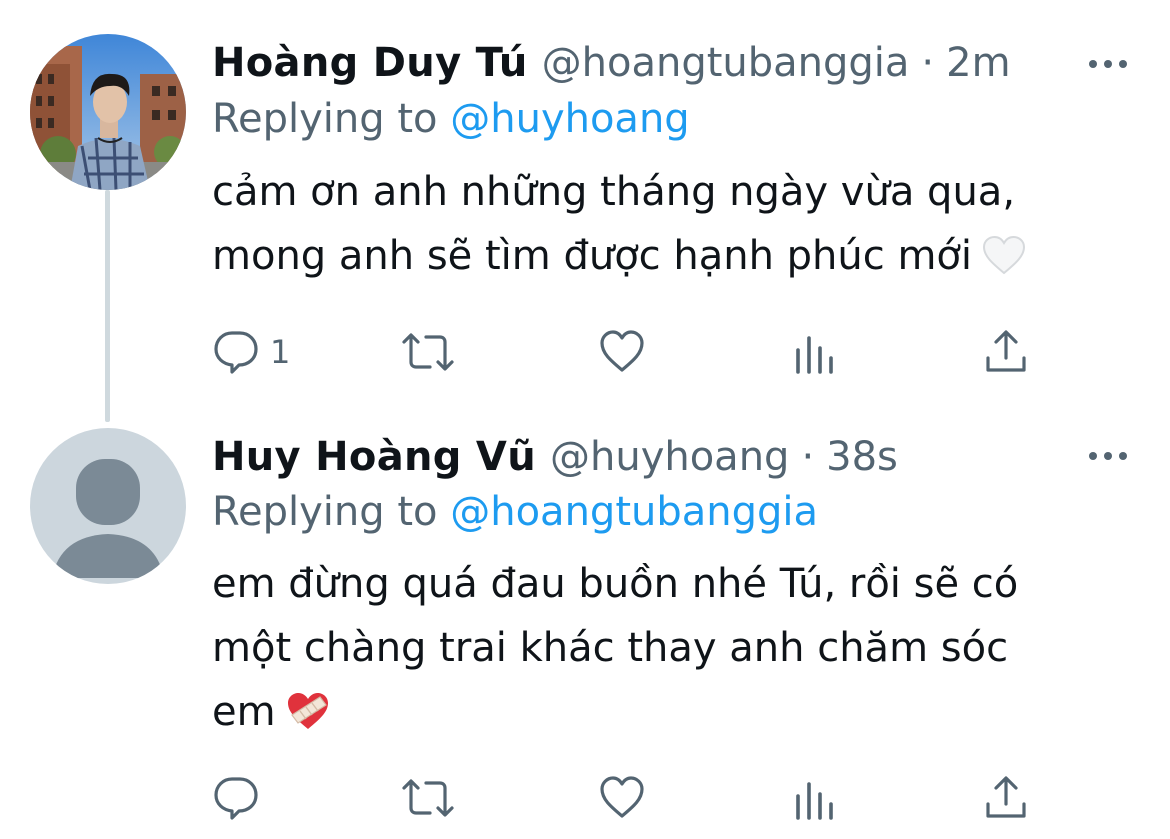 The height and width of the screenshot is (839, 1170). Describe the element at coordinates (978, 63) in the screenshot. I see `timestamp: 2m` at that location.